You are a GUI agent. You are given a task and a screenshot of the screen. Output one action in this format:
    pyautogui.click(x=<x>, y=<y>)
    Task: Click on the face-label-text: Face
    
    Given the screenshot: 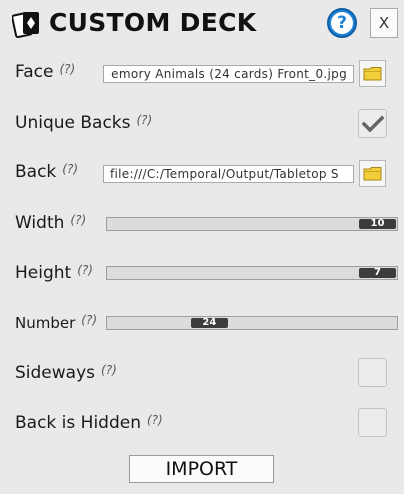 What is the action you would take?
    pyautogui.click(x=34, y=72)
    